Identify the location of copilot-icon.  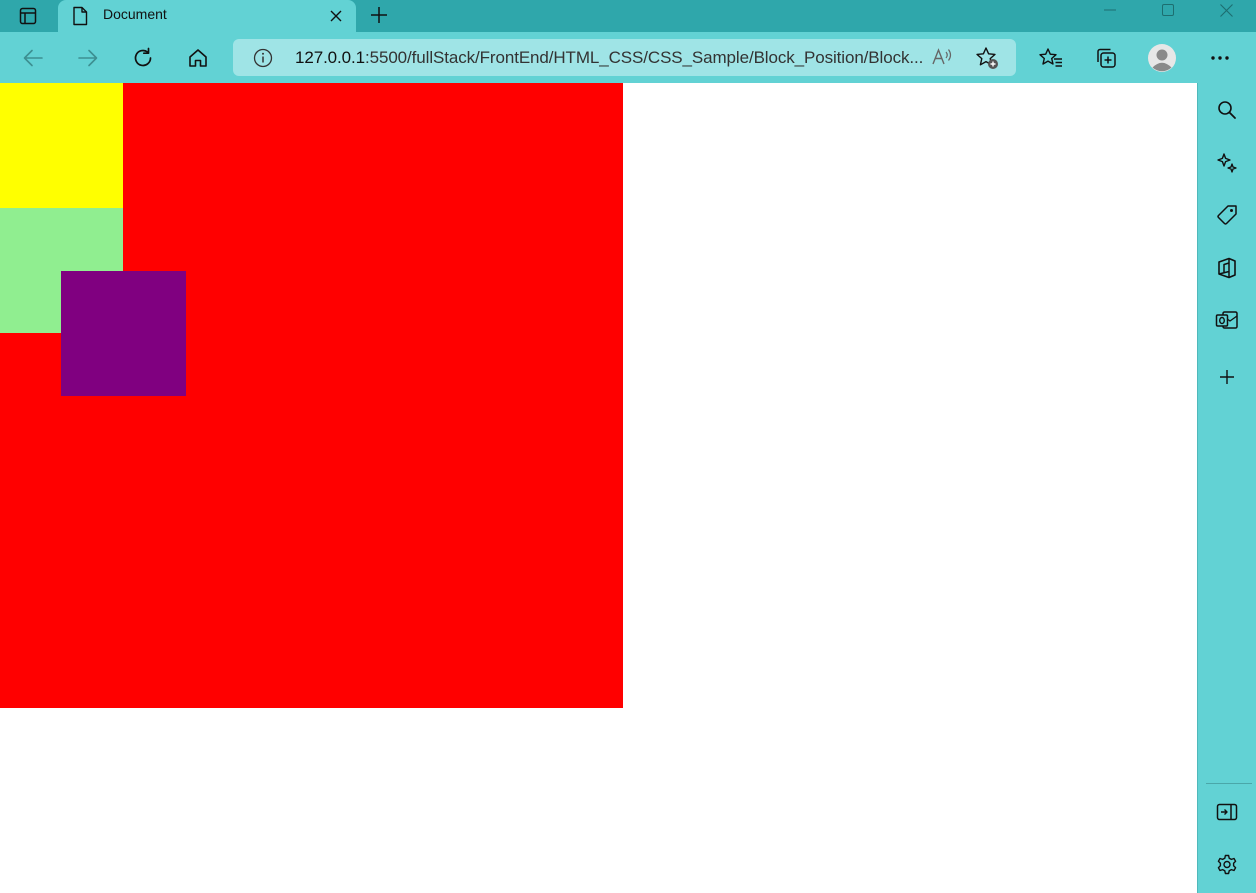
(1227, 163).